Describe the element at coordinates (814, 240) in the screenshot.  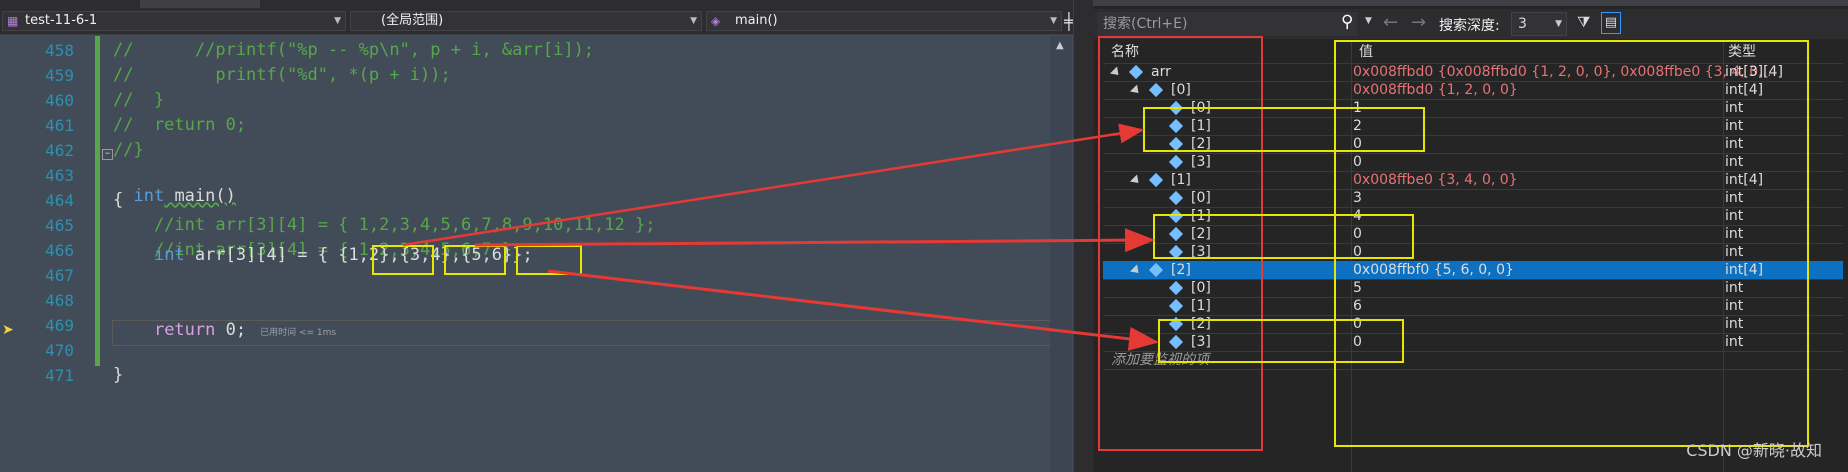
I see `arrow-group1` at that location.